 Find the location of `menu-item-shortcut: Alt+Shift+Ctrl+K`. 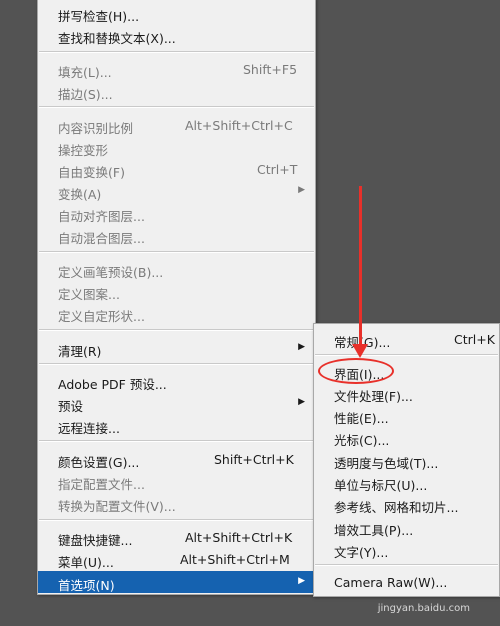

menu-item-shortcut: Alt+Shift+Ctrl+K is located at coordinates (239, 537).